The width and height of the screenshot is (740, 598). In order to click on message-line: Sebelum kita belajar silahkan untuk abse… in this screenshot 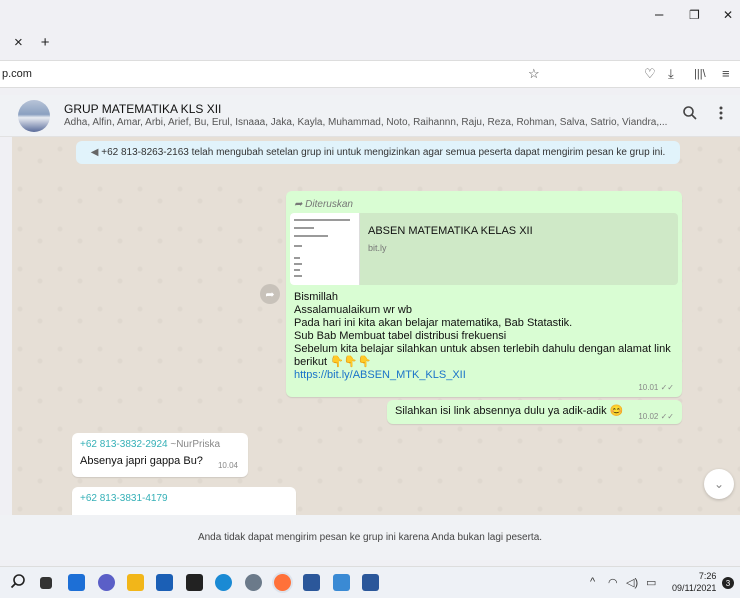, I will do `click(482, 349)`.